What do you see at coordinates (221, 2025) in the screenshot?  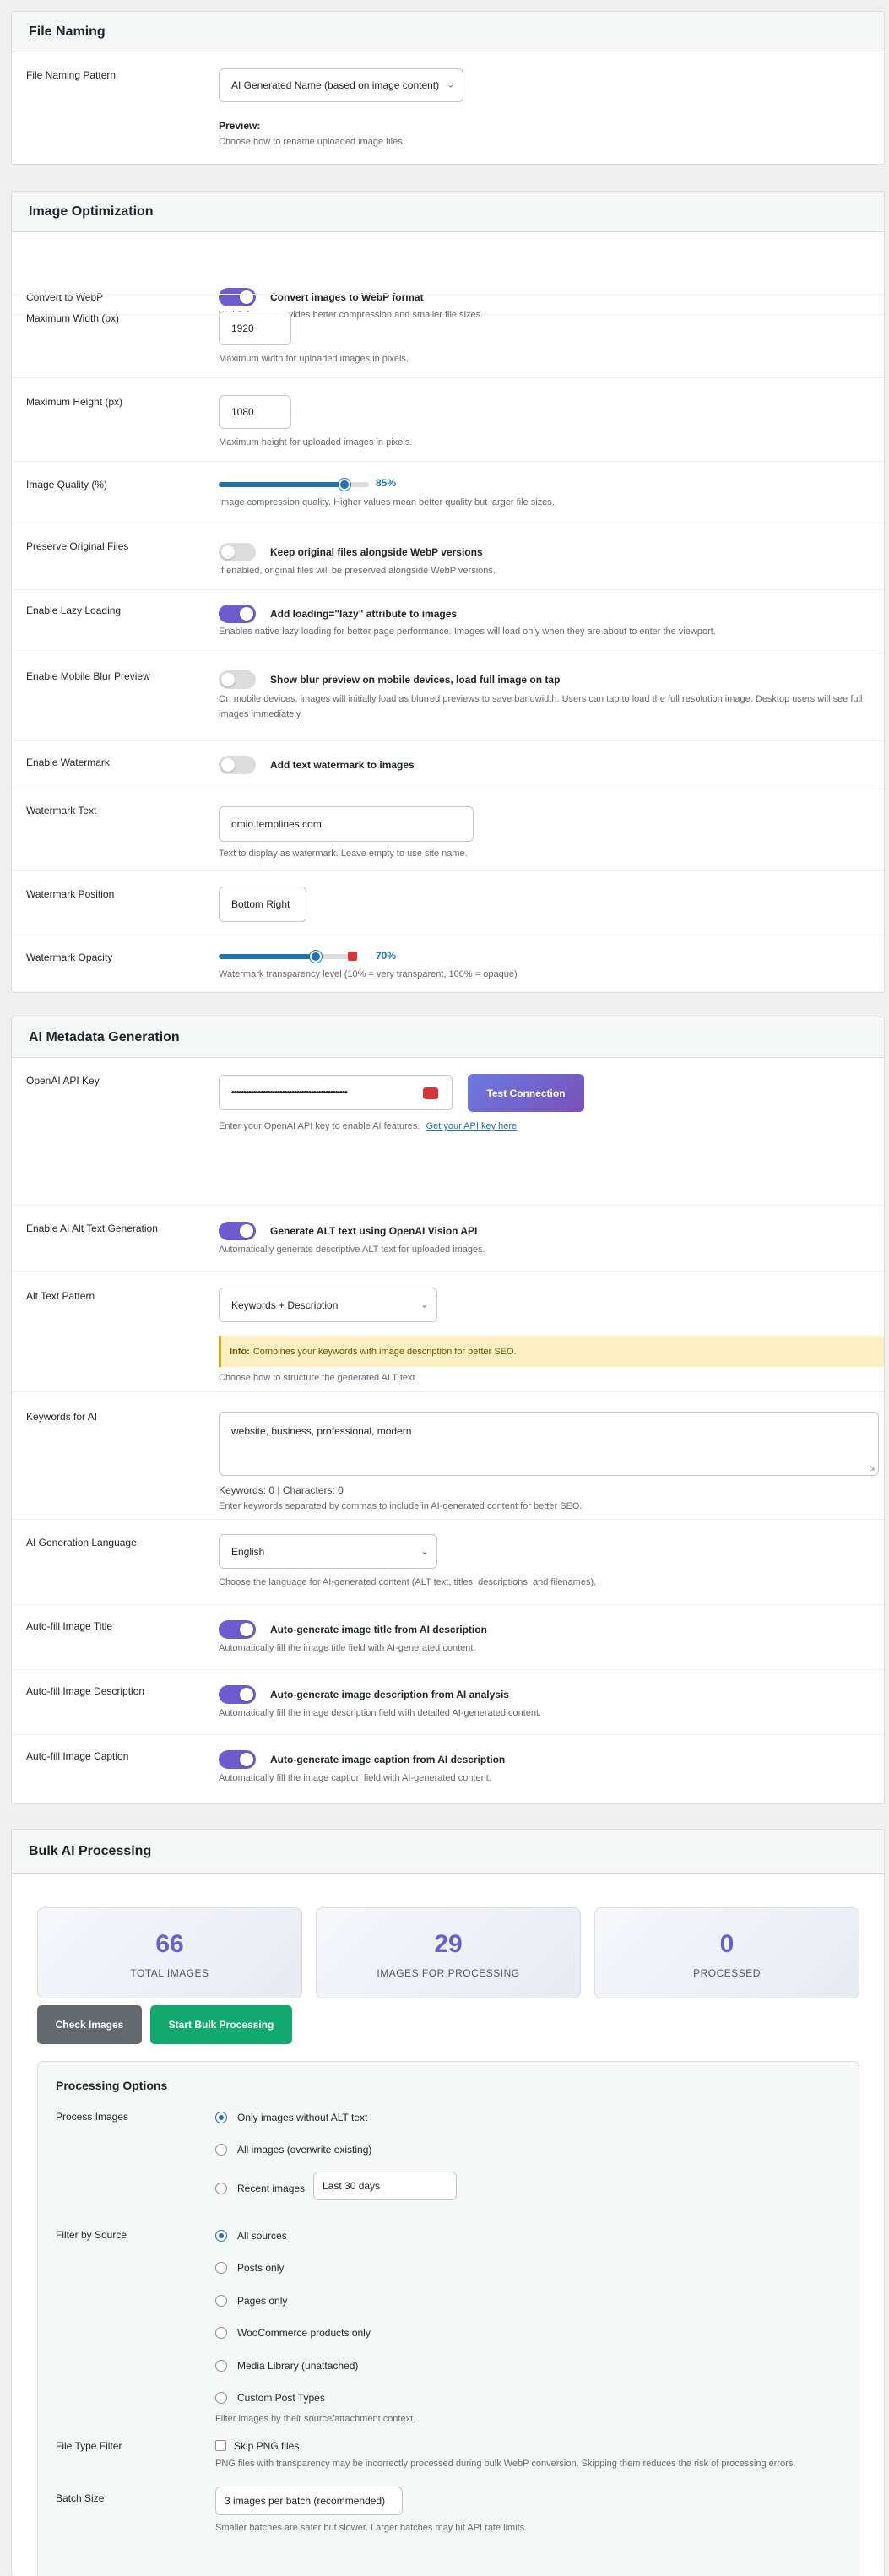 I see `start-bulk-processing-button: Start Bulk Processing` at bounding box center [221, 2025].